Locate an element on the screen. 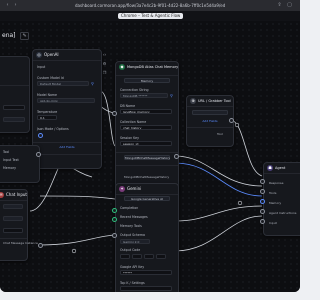  node-agent-title: Agent is located at coordinates (280, 168).